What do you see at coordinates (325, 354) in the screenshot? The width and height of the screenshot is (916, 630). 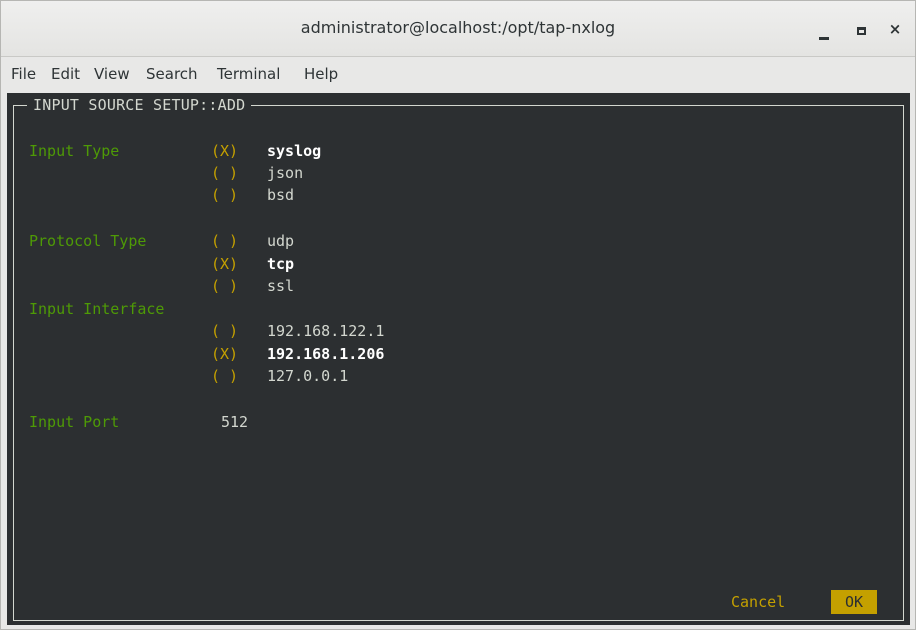 I see `option-iface-2: 192.168.1.206` at bounding box center [325, 354].